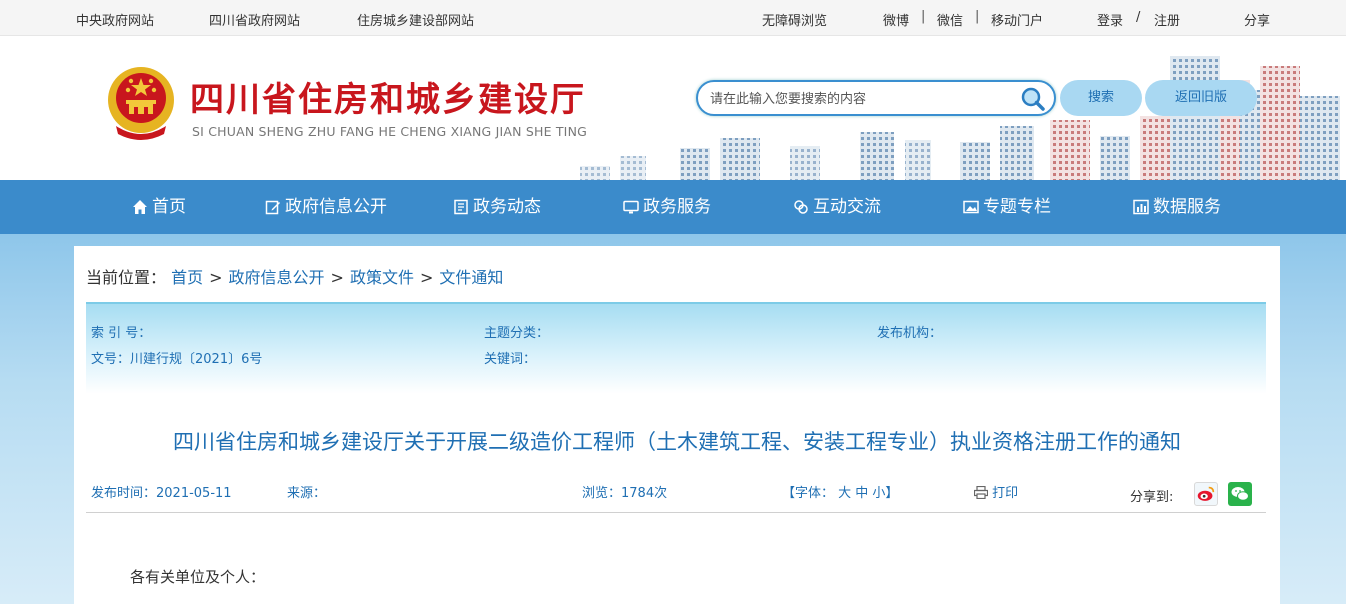  Describe the element at coordinates (169, 207) in the screenshot. I see `nav-item-label: 首页` at that location.